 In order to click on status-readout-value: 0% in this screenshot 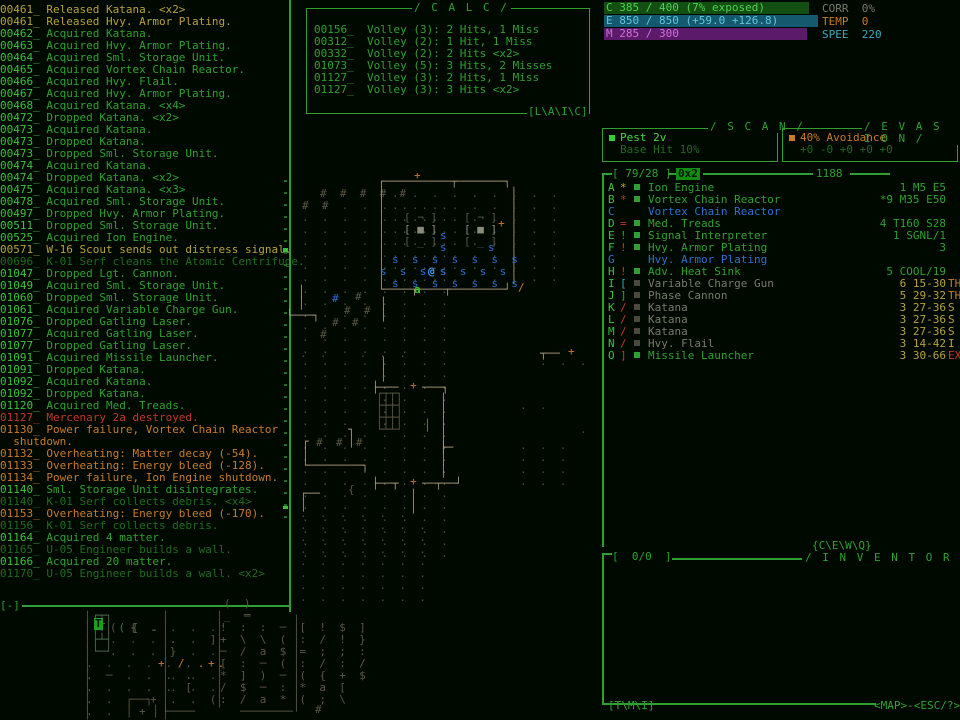, I will do `click(861, 8)`.